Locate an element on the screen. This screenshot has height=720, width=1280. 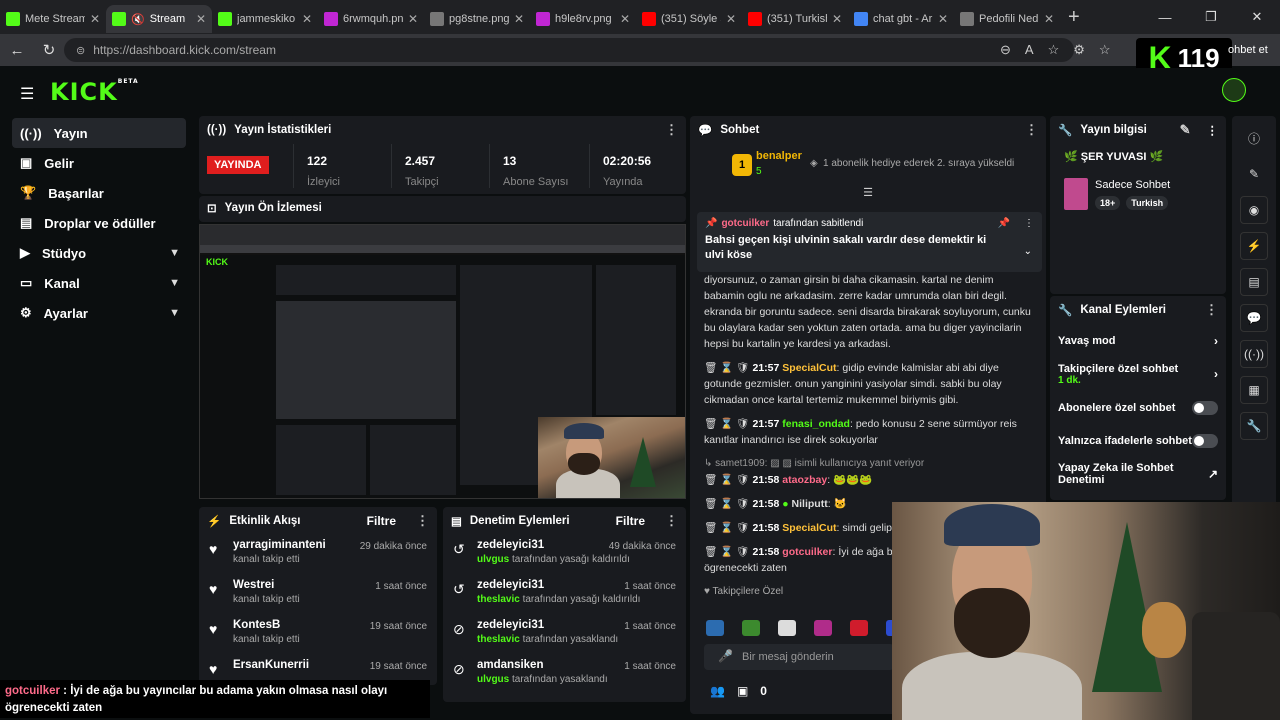
sidebar-item-basarilar: 🏆 Başarılar is located at coordinates (99, 193).